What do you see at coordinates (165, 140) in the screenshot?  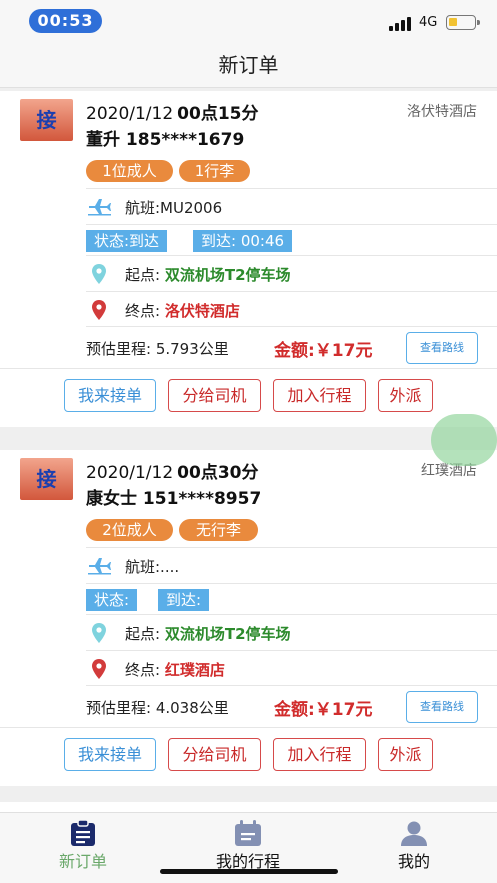 I see `customer-info: 董升 185****1679` at bounding box center [165, 140].